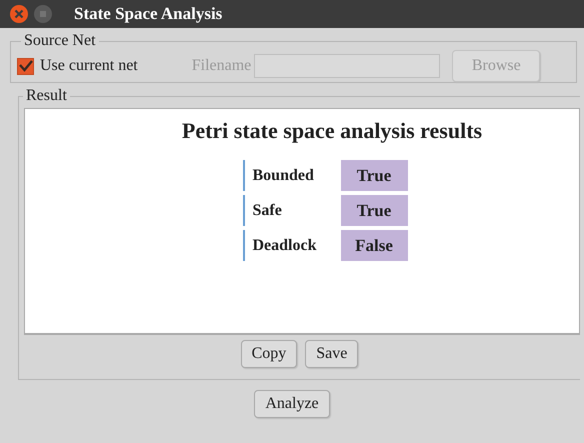 The image size is (584, 443). What do you see at coordinates (289, 245) in the screenshot?
I see `property-cell: Deadlock` at bounding box center [289, 245].